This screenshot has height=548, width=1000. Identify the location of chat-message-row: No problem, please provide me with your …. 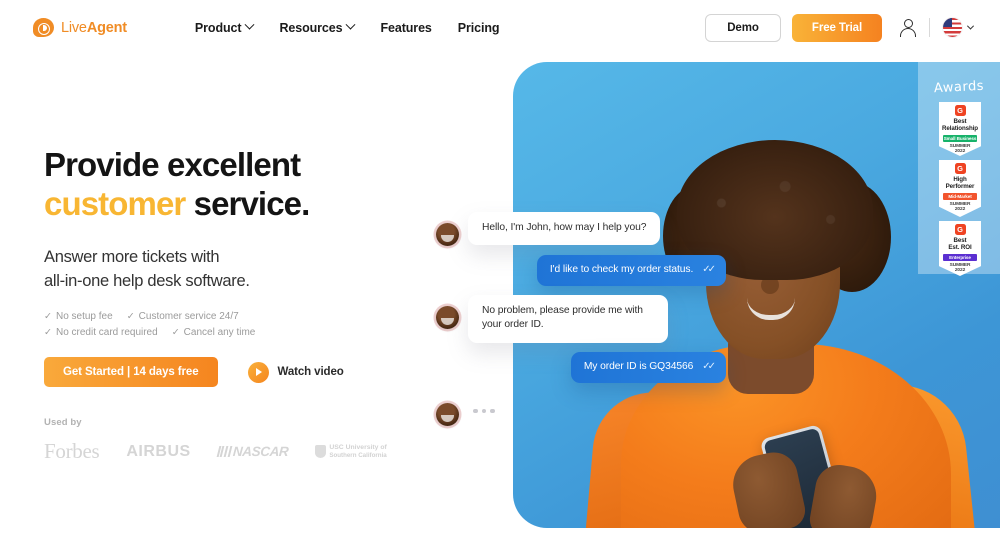
(581, 319).